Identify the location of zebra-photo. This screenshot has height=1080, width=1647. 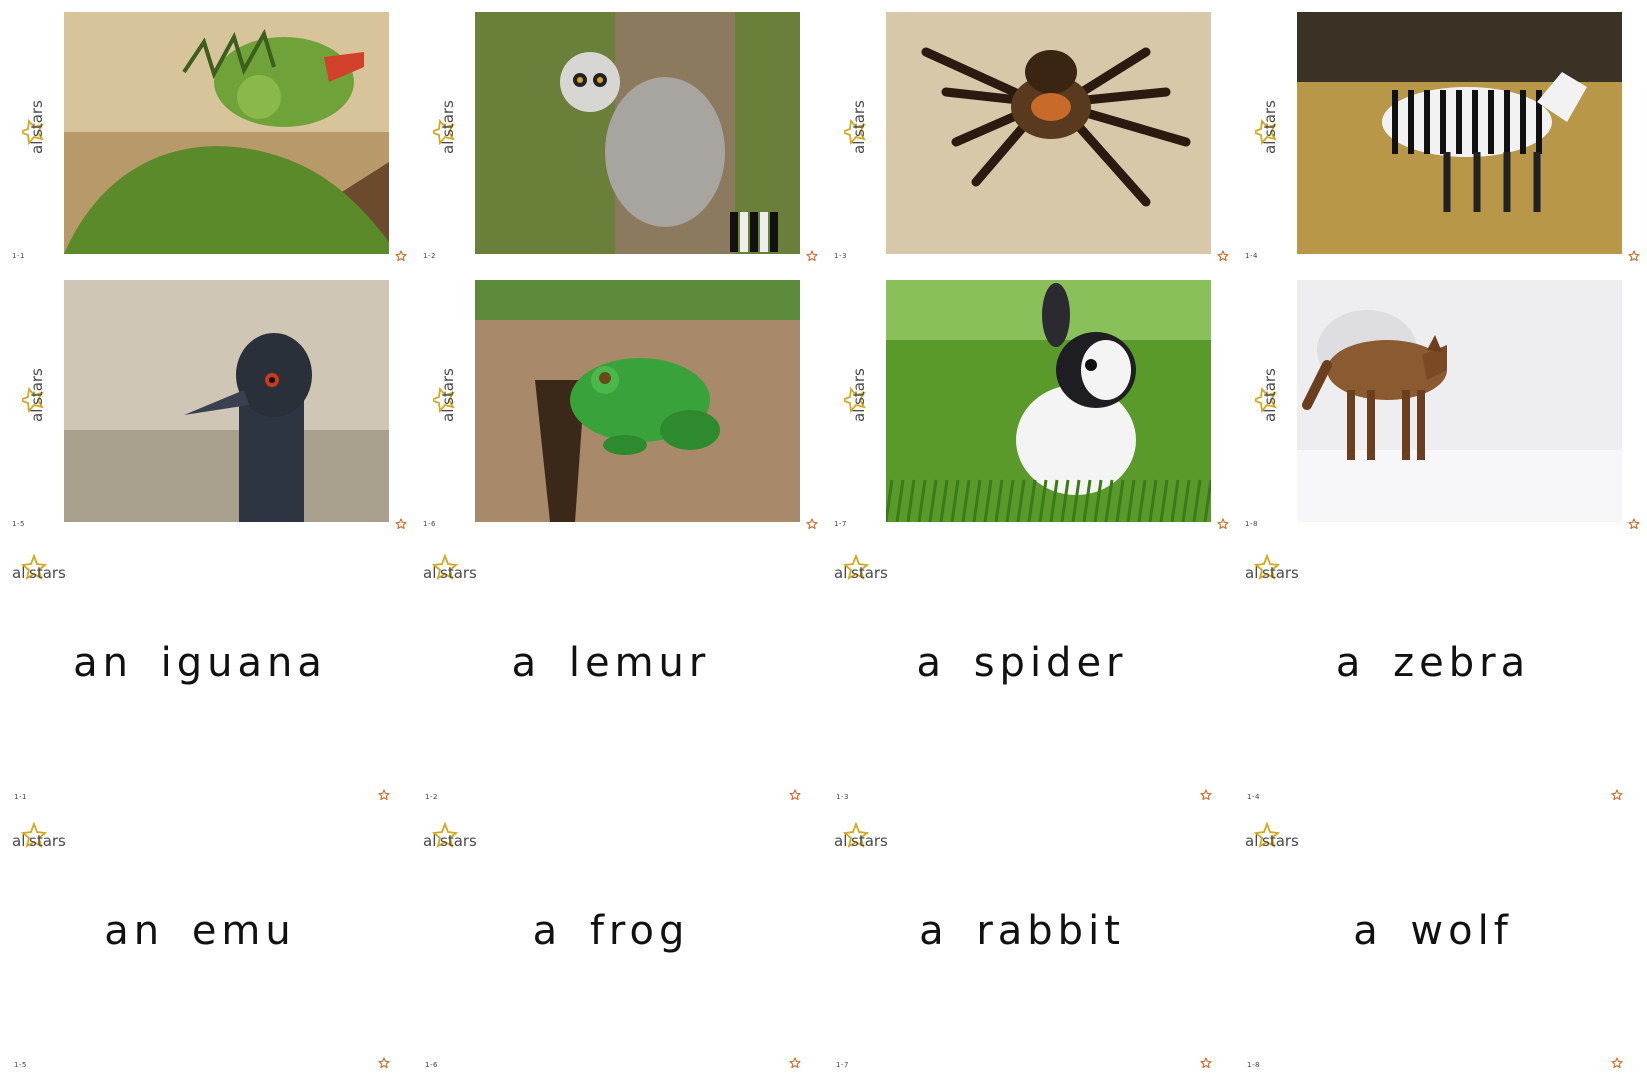
(1459, 133).